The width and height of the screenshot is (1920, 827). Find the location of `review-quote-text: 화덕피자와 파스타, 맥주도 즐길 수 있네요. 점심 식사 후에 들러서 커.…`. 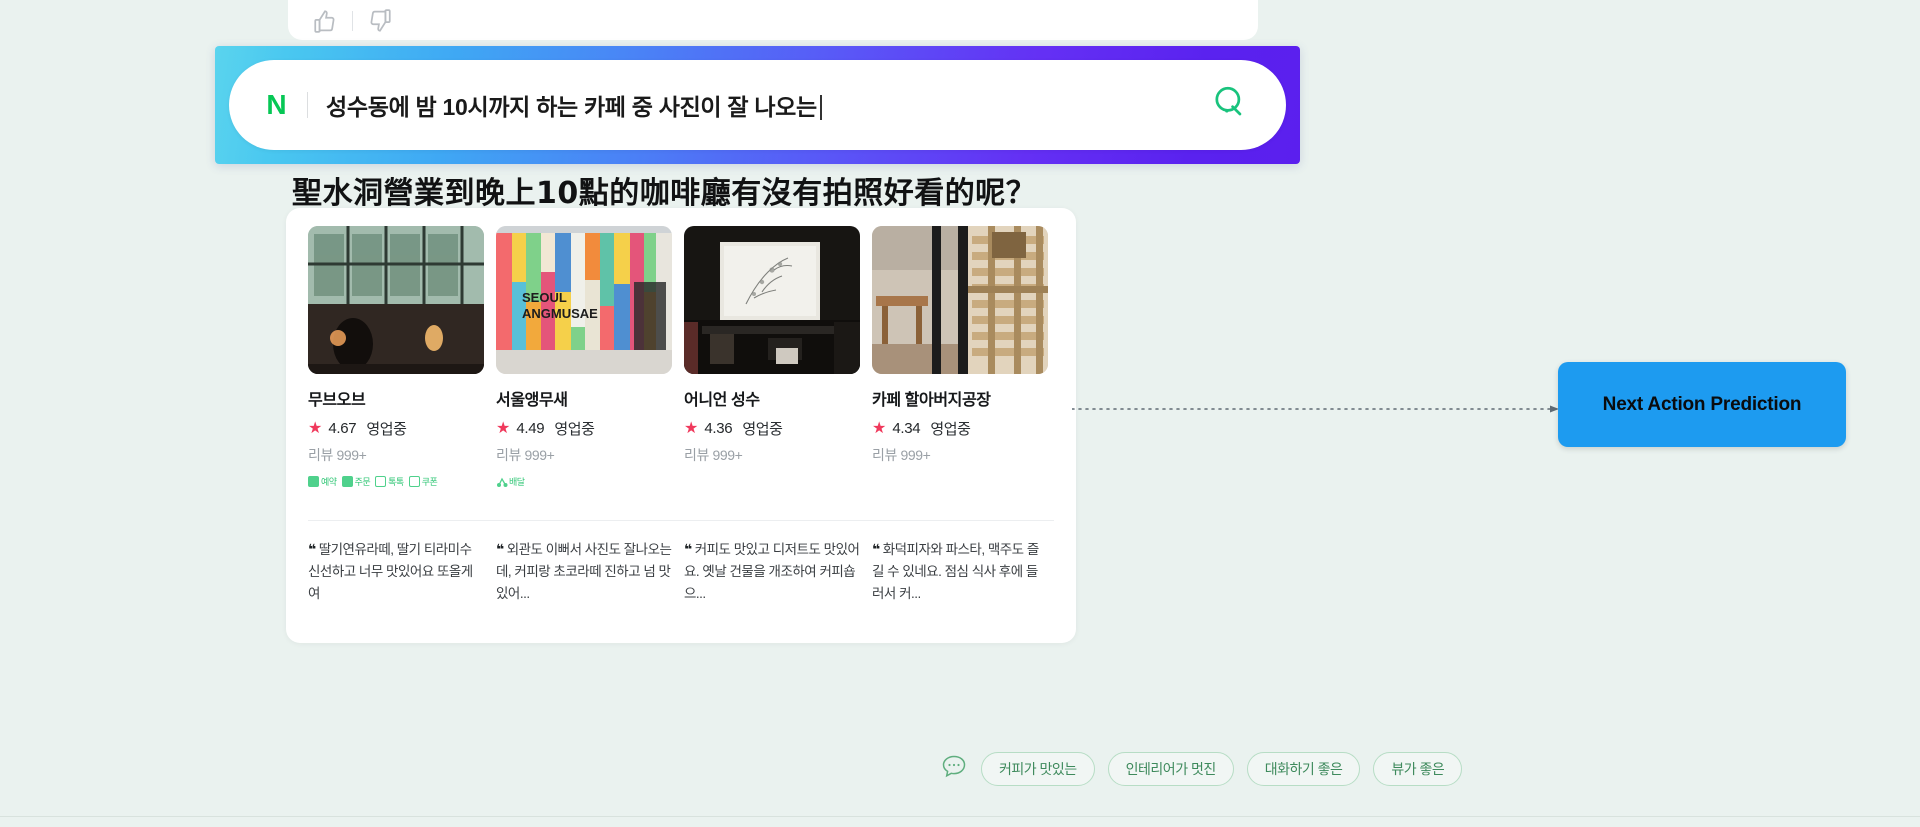

review-quote-text: 화덕피자와 파스타, 맥주도 즐길 수 있네요. 점심 식사 후에 들러서 커.… is located at coordinates (955, 571).